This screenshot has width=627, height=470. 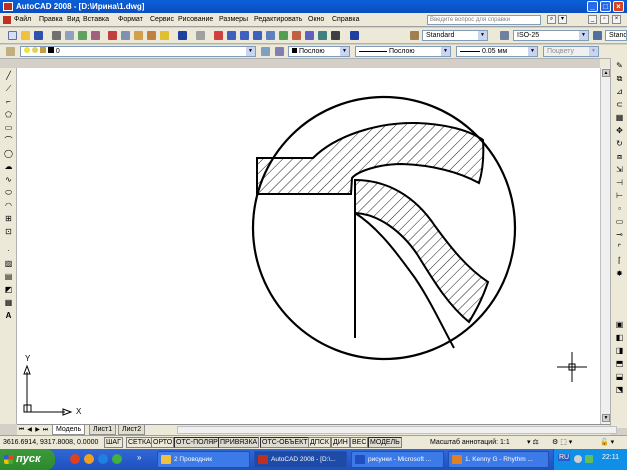 I want to click on menu-file: Файл, so click(x=22, y=19).